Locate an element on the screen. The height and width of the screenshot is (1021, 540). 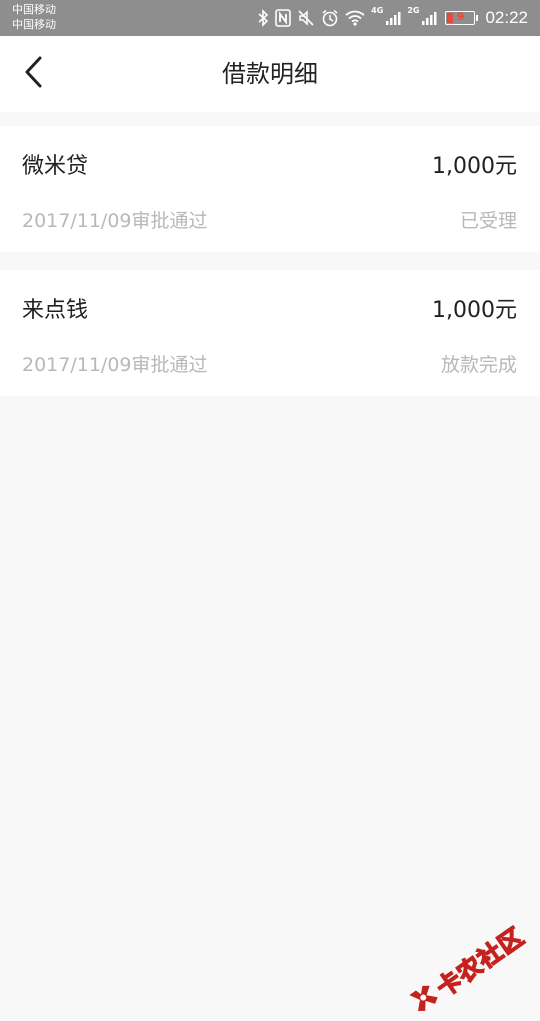
signal-1-icon is located at coordinates (393, 18).